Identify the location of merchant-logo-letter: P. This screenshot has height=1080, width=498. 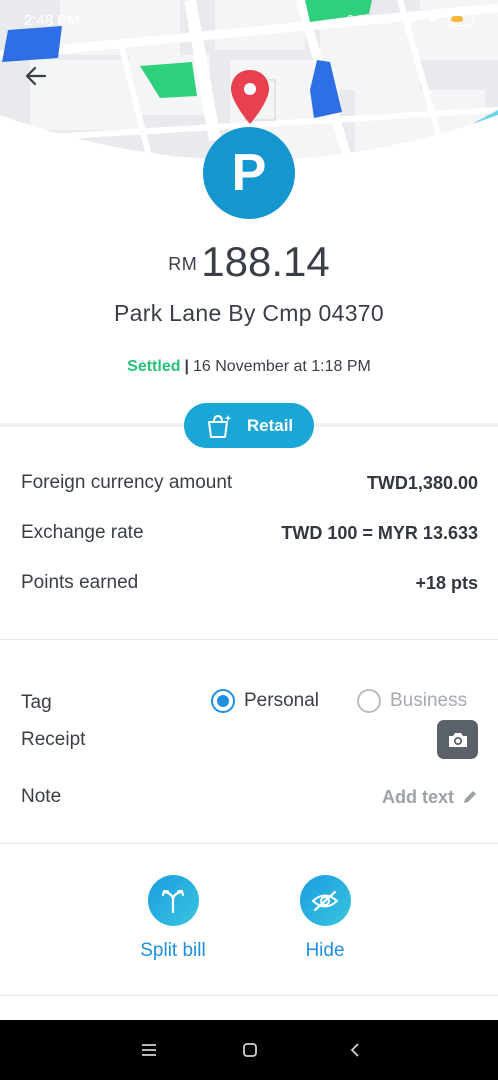
(249, 173).